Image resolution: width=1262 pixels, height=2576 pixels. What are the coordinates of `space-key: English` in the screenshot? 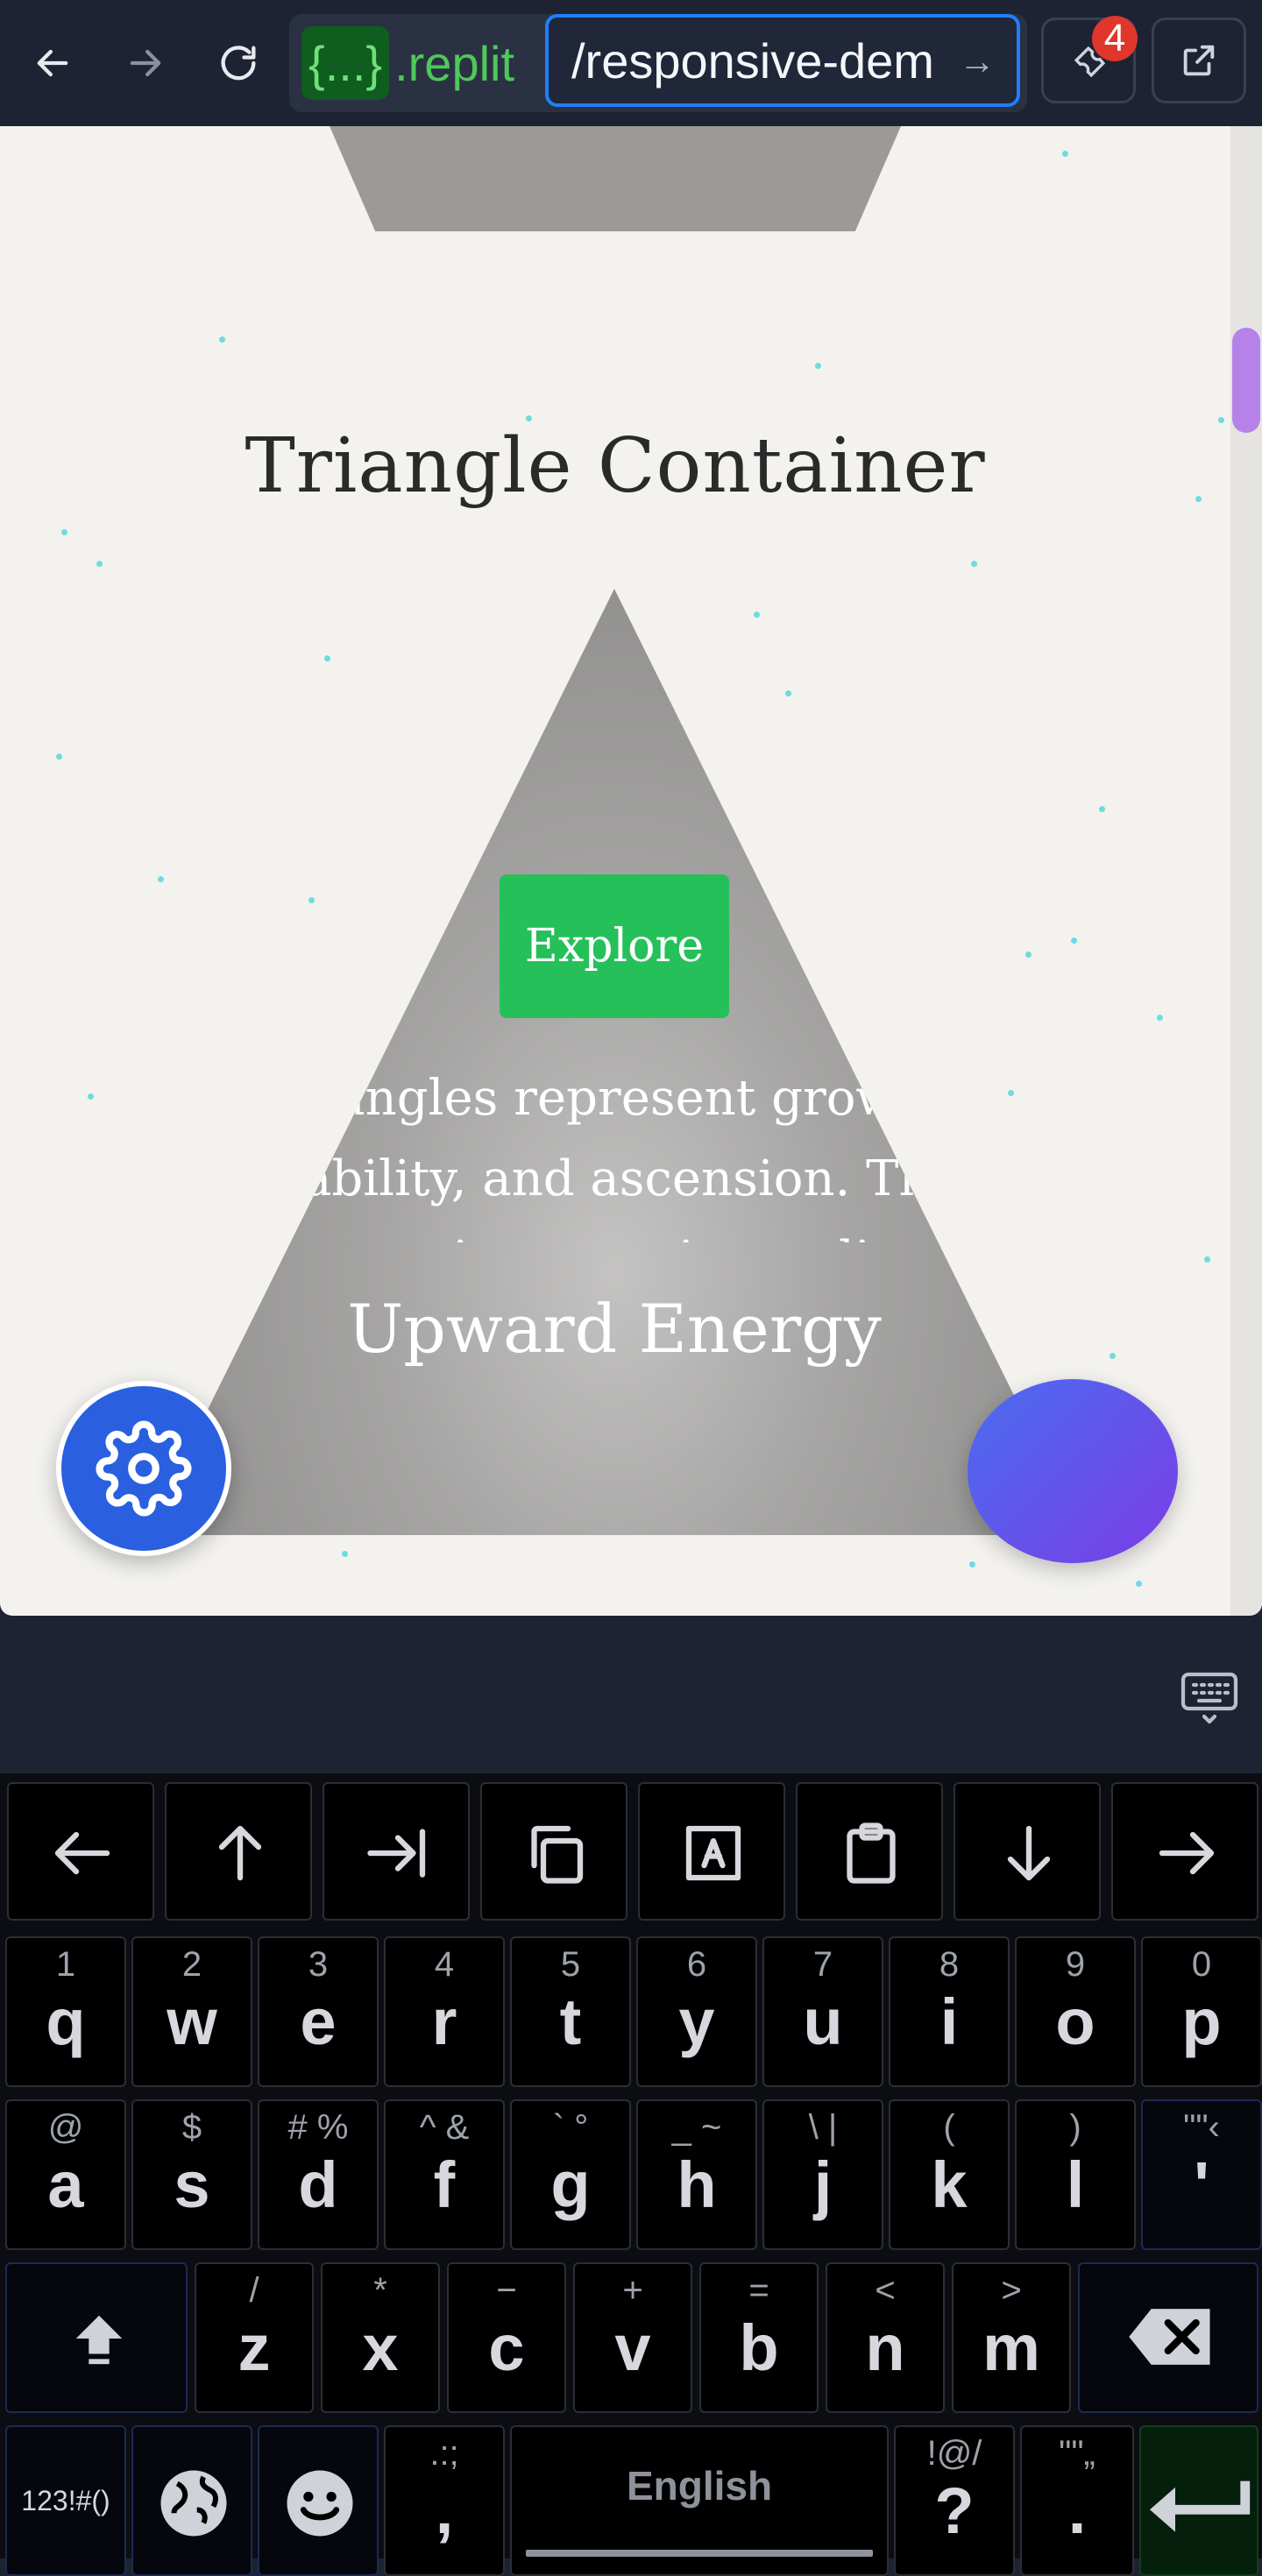 It's located at (699, 2500).